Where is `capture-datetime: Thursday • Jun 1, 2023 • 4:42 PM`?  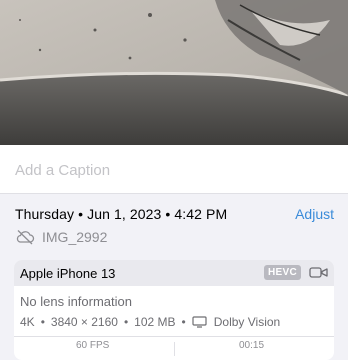
capture-datetime: Thursday • Jun 1, 2023 • 4:42 PM is located at coordinates (121, 214).